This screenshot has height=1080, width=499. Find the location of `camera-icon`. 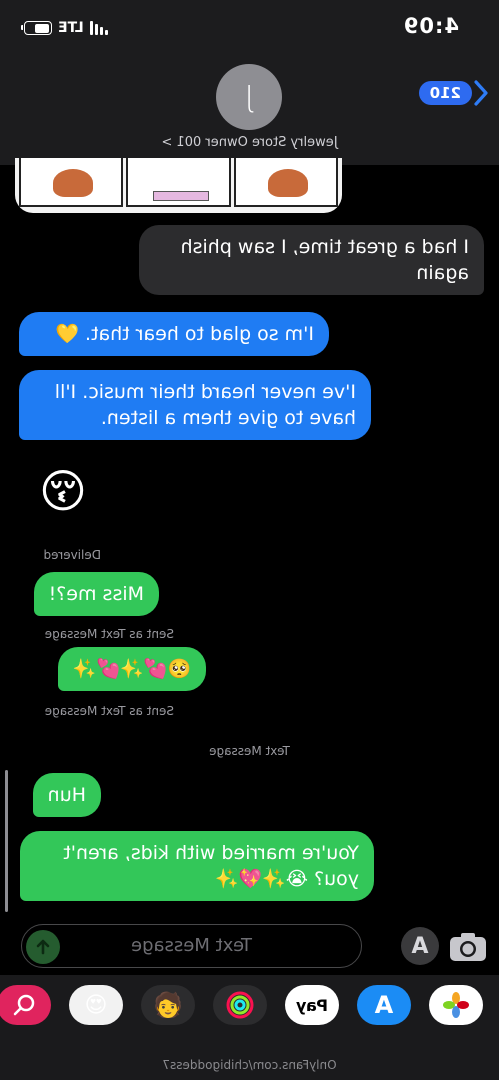

camera-icon is located at coordinates (468, 946).